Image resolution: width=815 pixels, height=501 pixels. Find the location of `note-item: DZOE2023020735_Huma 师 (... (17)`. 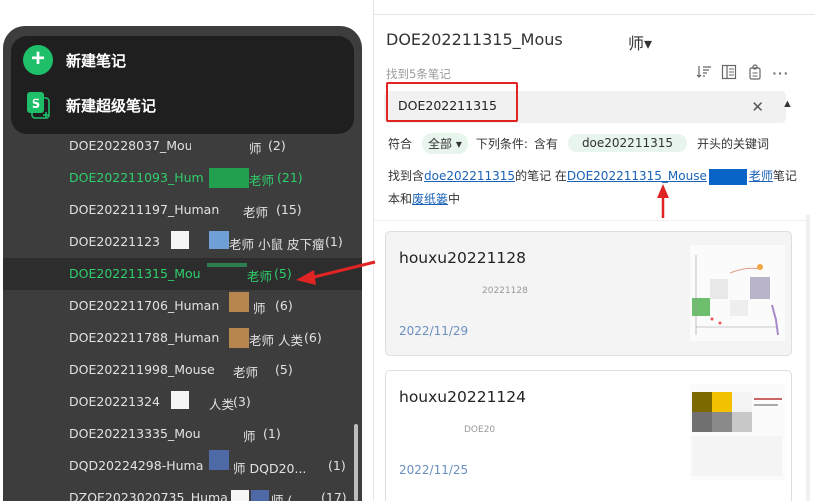

note-item: DZOE2023020735_Huma 师 (... (17) is located at coordinates (182, 491).